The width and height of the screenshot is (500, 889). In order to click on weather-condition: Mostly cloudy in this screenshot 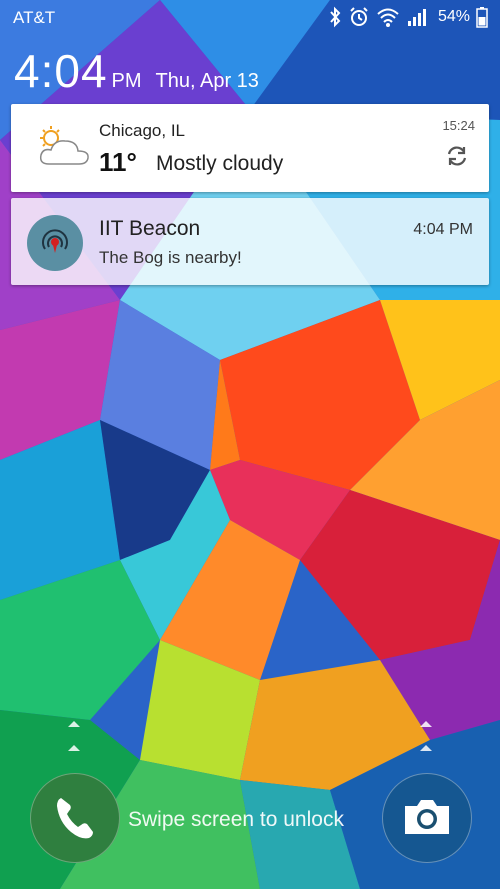, I will do `click(220, 163)`.